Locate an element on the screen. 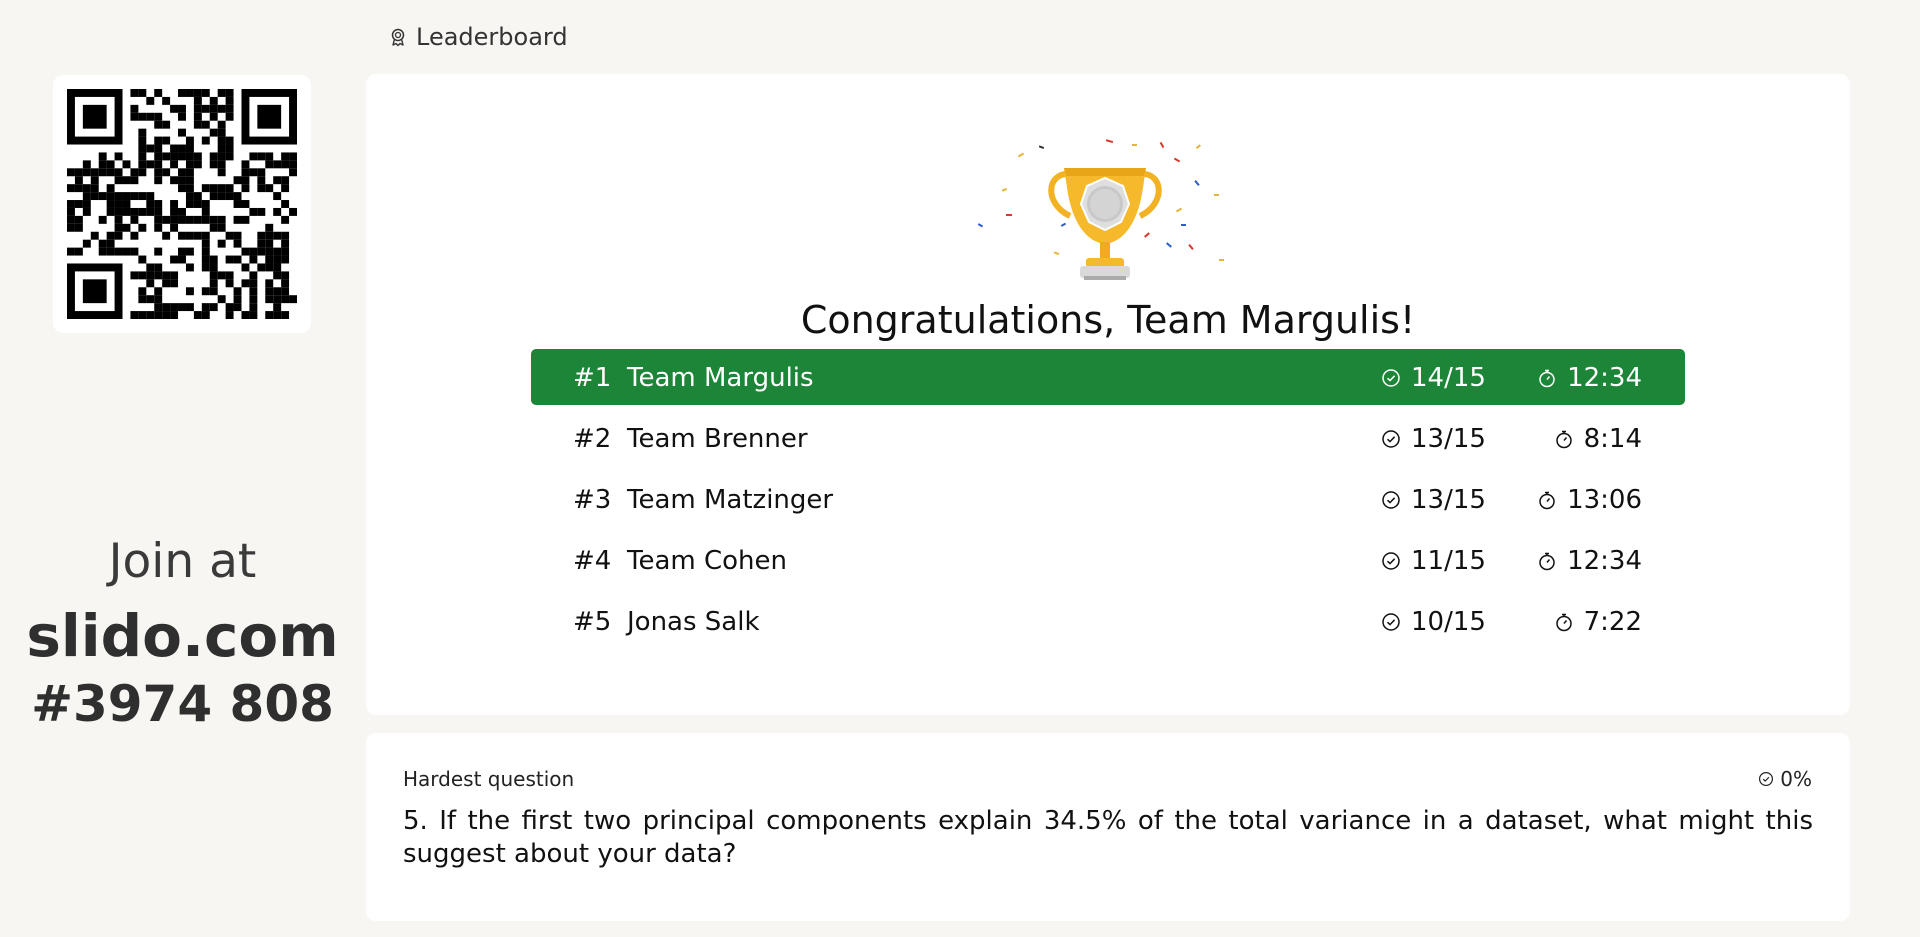 The height and width of the screenshot is (937, 1920). team-name: Team Brenner is located at coordinates (717, 439).